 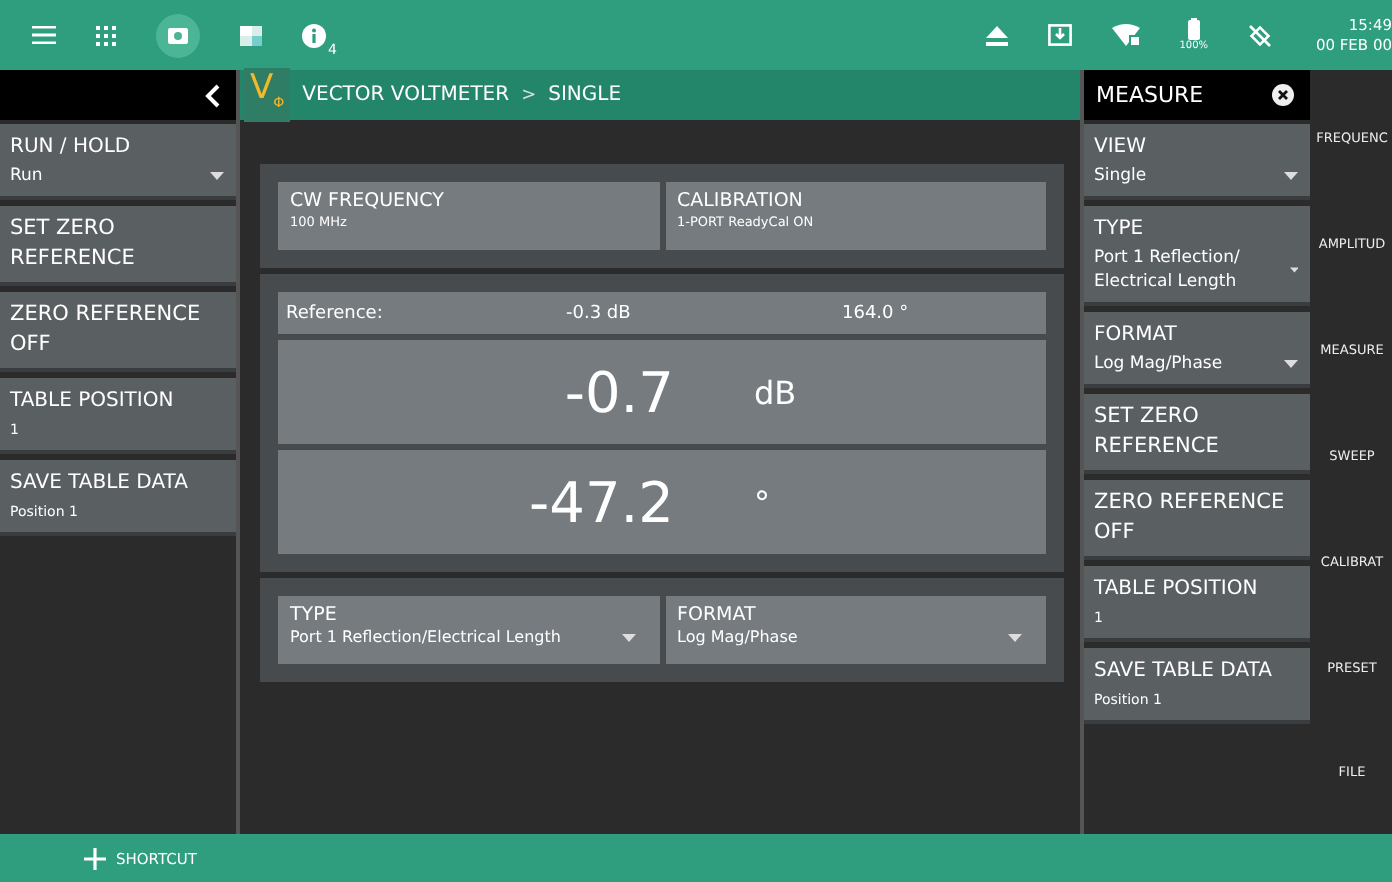 What do you see at coordinates (335, 313) in the screenshot?
I see `reference-label: Reference:` at bounding box center [335, 313].